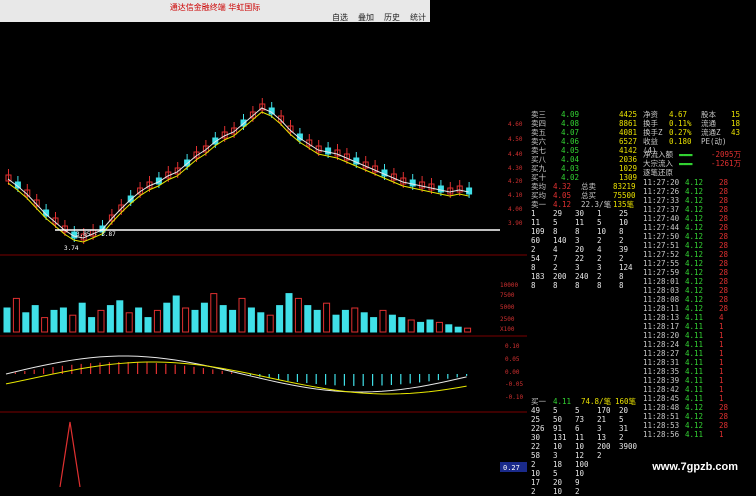  I want to click on price-tick: 4.60, so click(515, 124).